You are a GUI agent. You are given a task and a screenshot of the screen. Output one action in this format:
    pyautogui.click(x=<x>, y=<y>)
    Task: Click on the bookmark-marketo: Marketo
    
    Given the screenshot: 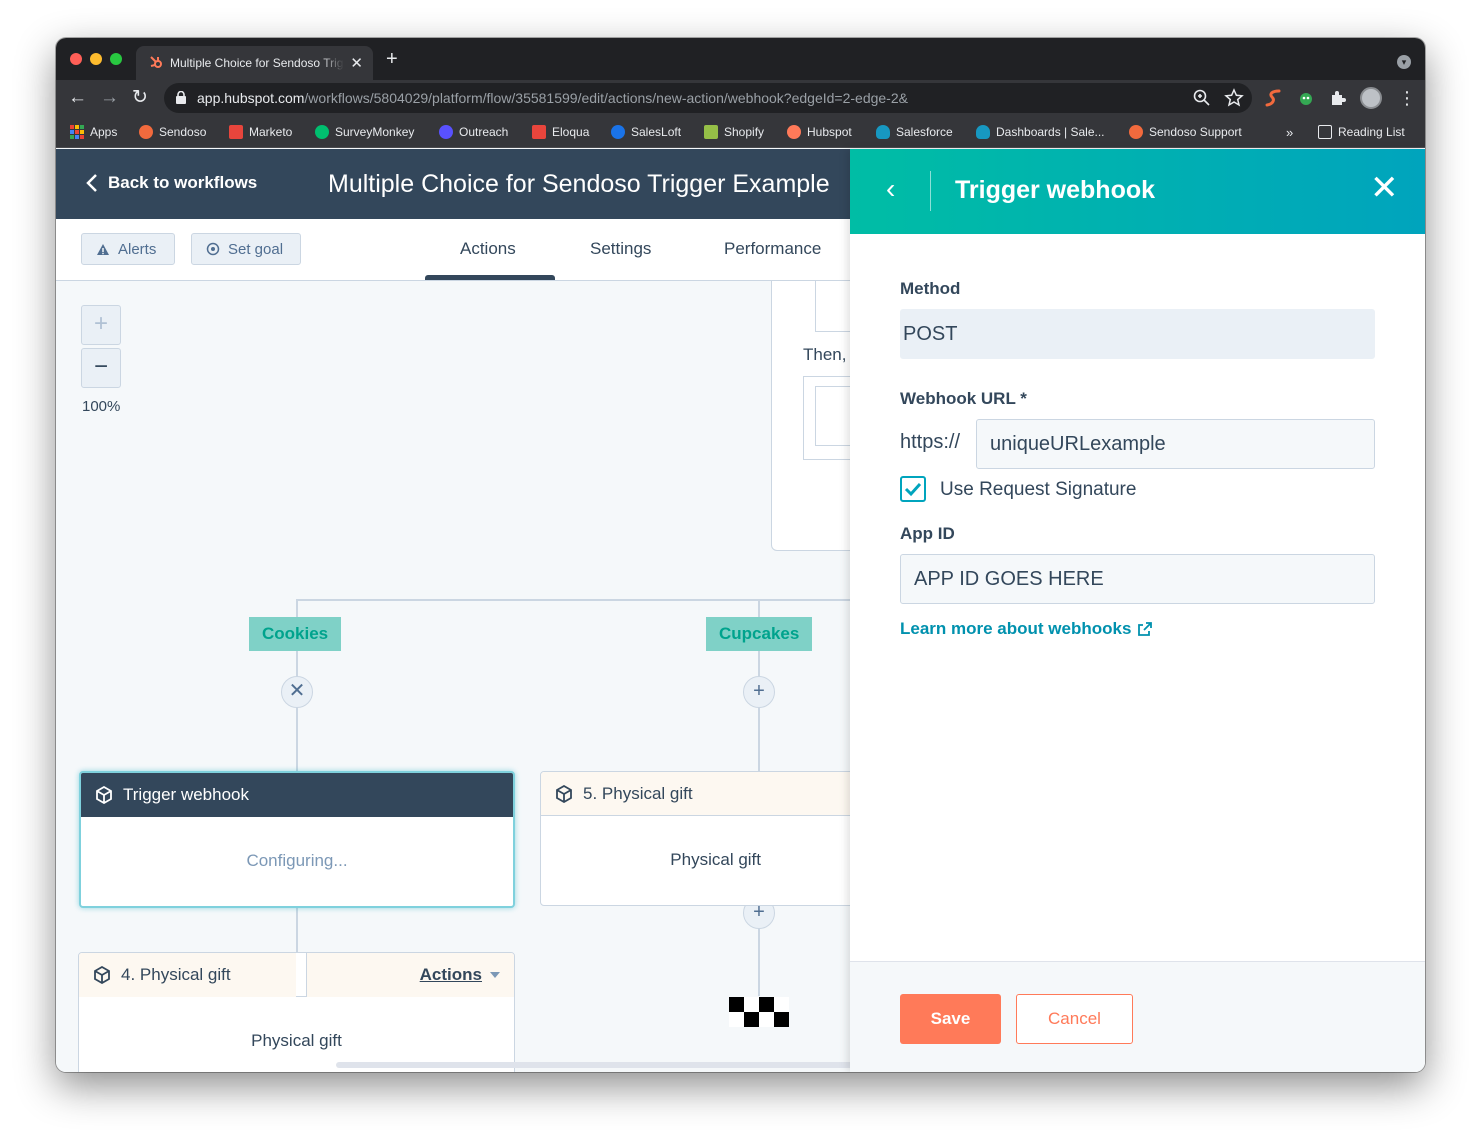 What is the action you would take?
    pyautogui.click(x=260, y=132)
    